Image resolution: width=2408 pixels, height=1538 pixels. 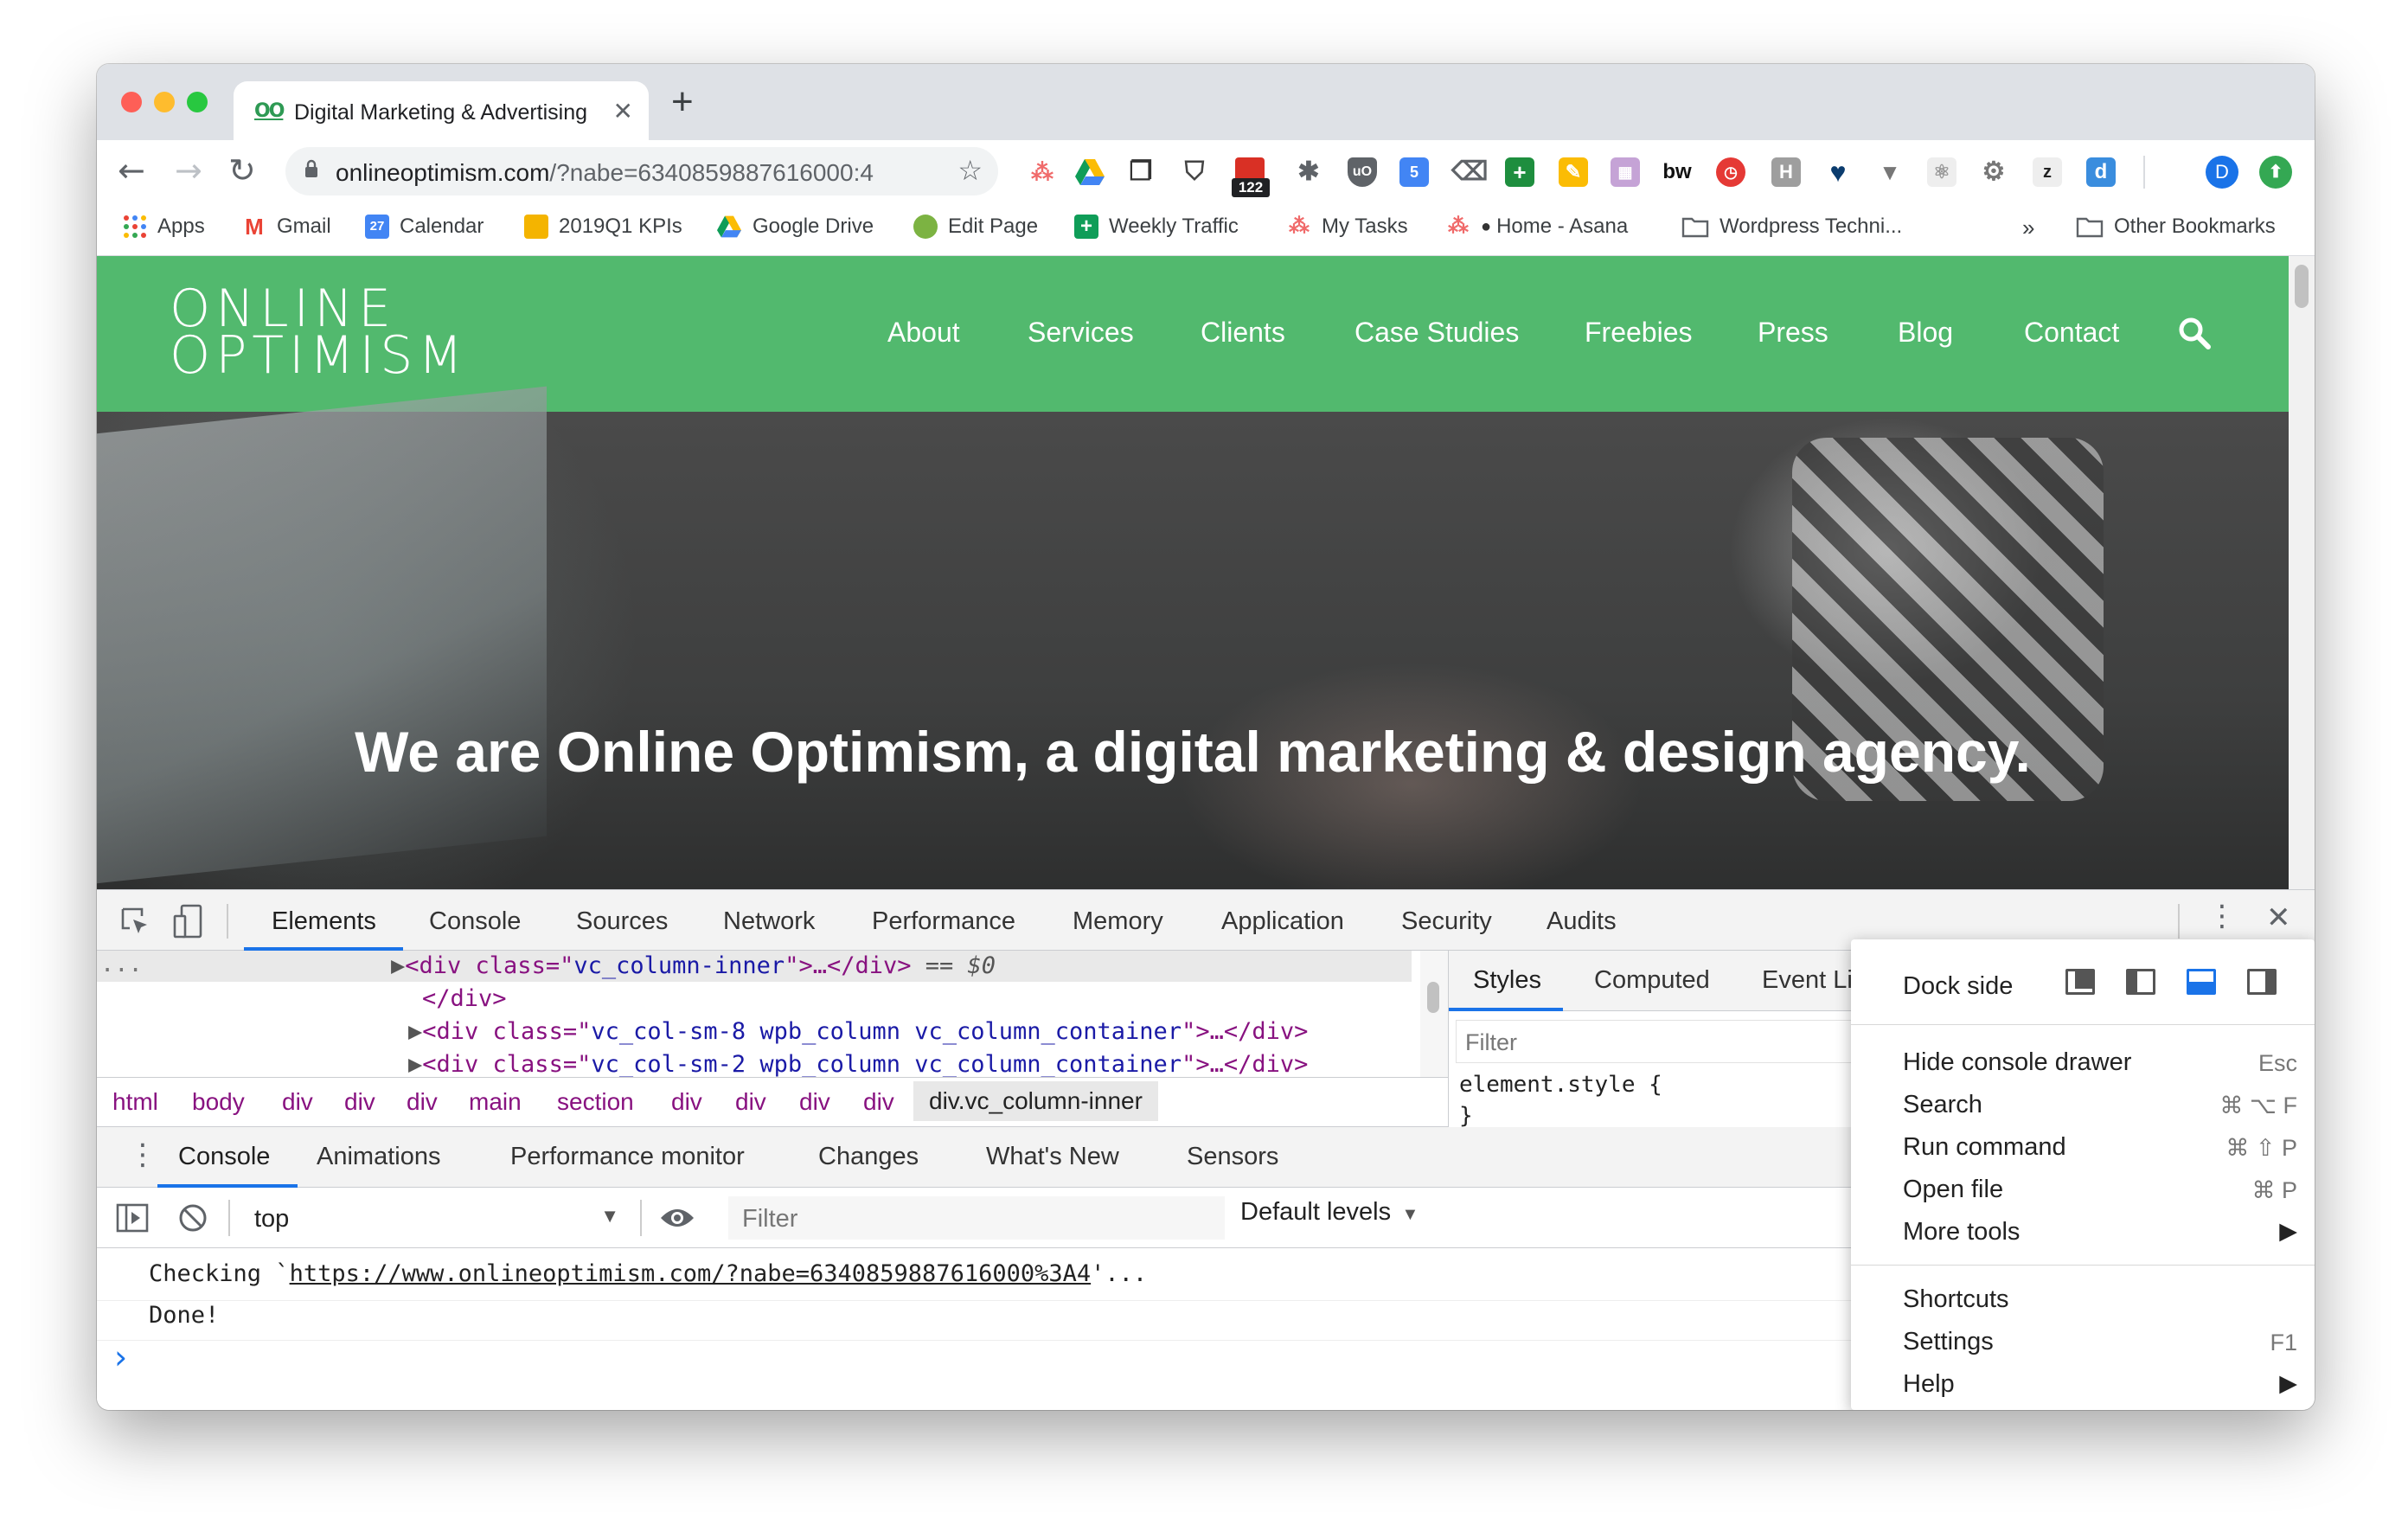 I want to click on nav-about: About, so click(x=923, y=333).